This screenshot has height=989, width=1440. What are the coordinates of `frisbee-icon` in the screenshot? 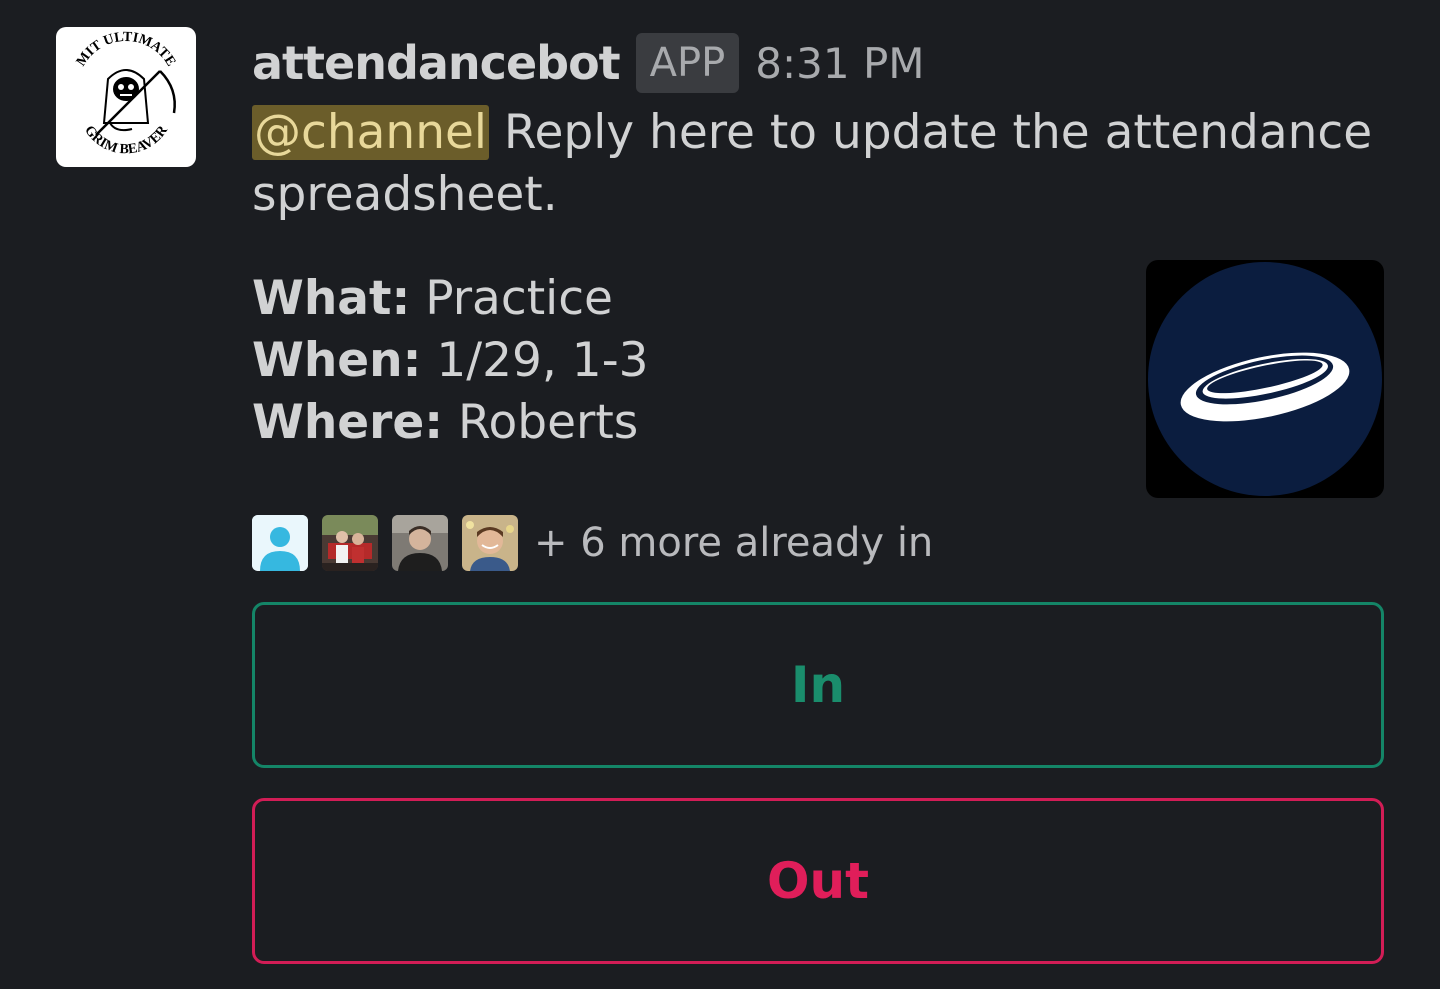 It's located at (1265, 379).